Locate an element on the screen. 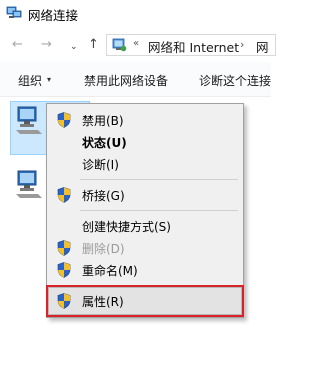 This screenshot has height=389, width=320. menu-item-label: 桥接(G) is located at coordinates (103, 196).